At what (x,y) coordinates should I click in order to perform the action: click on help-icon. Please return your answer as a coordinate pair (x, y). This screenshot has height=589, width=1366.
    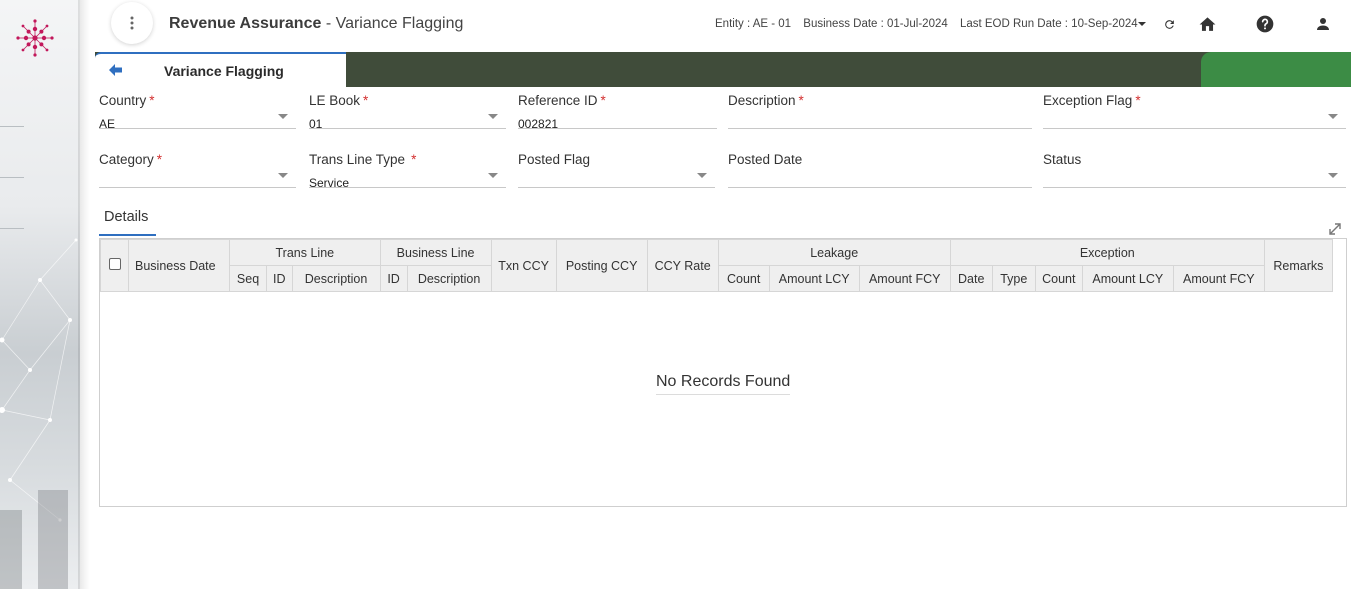
    Looking at the image, I should click on (1265, 24).